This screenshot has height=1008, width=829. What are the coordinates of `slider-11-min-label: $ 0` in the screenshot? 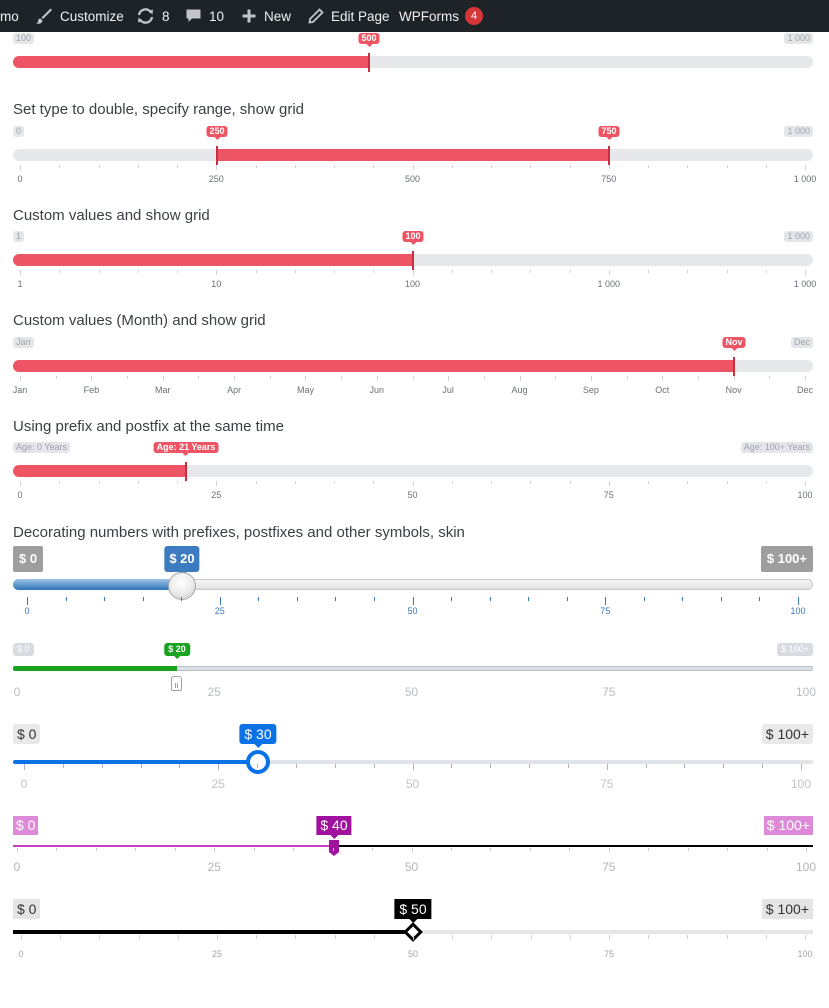 It's located at (27, 909).